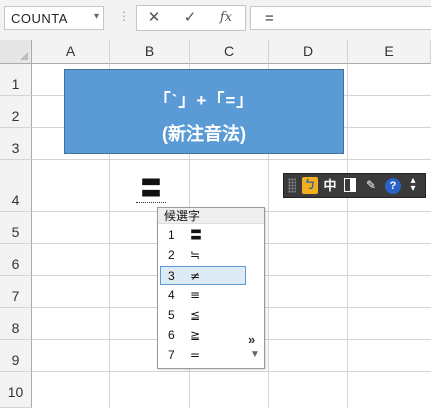 Image resolution: width=431 pixels, height=412 pixels. I want to click on row-header-10: 10, so click(16, 390).